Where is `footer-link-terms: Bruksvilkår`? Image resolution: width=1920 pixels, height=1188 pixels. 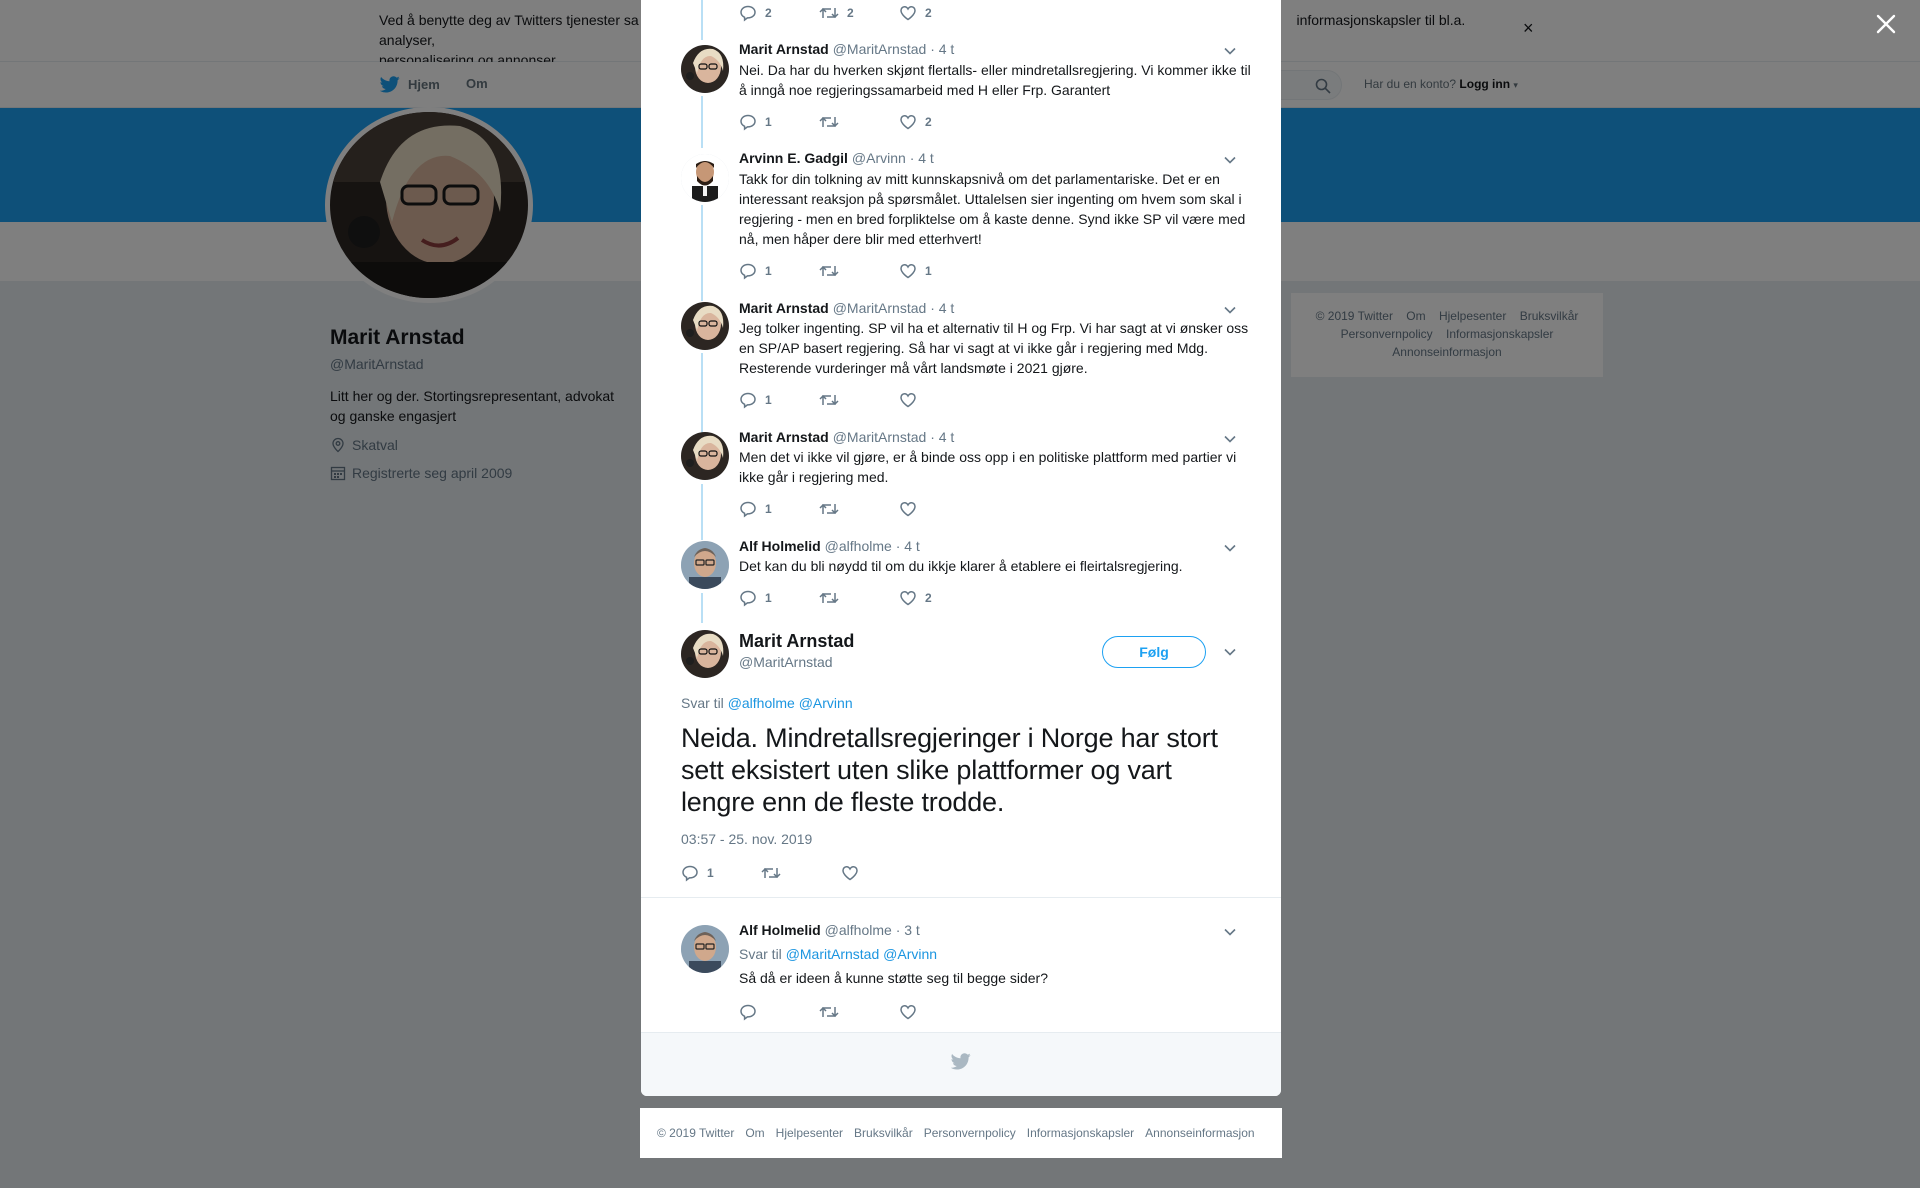
footer-link-terms: Bruksvilkår is located at coordinates (883, 1133).